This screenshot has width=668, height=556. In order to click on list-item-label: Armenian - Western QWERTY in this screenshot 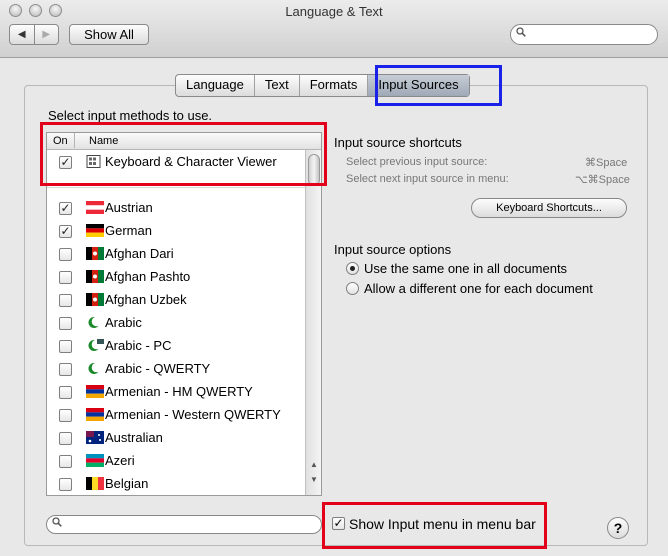, I will do `click(193, 414)`.